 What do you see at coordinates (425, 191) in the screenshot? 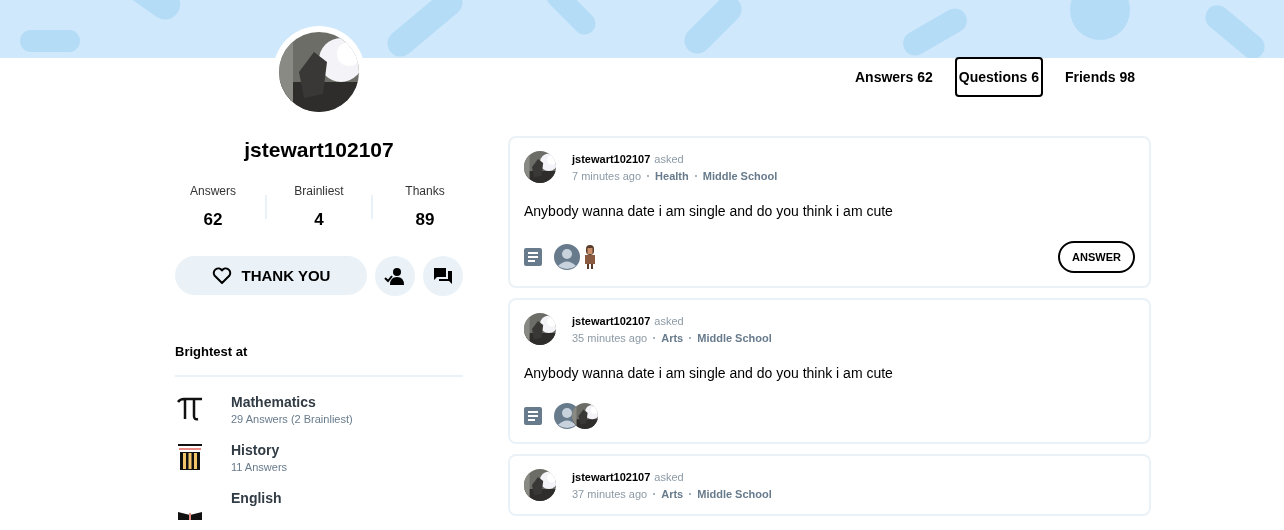
I see `stat-label: Thanks` at bounding box center [425, 191].